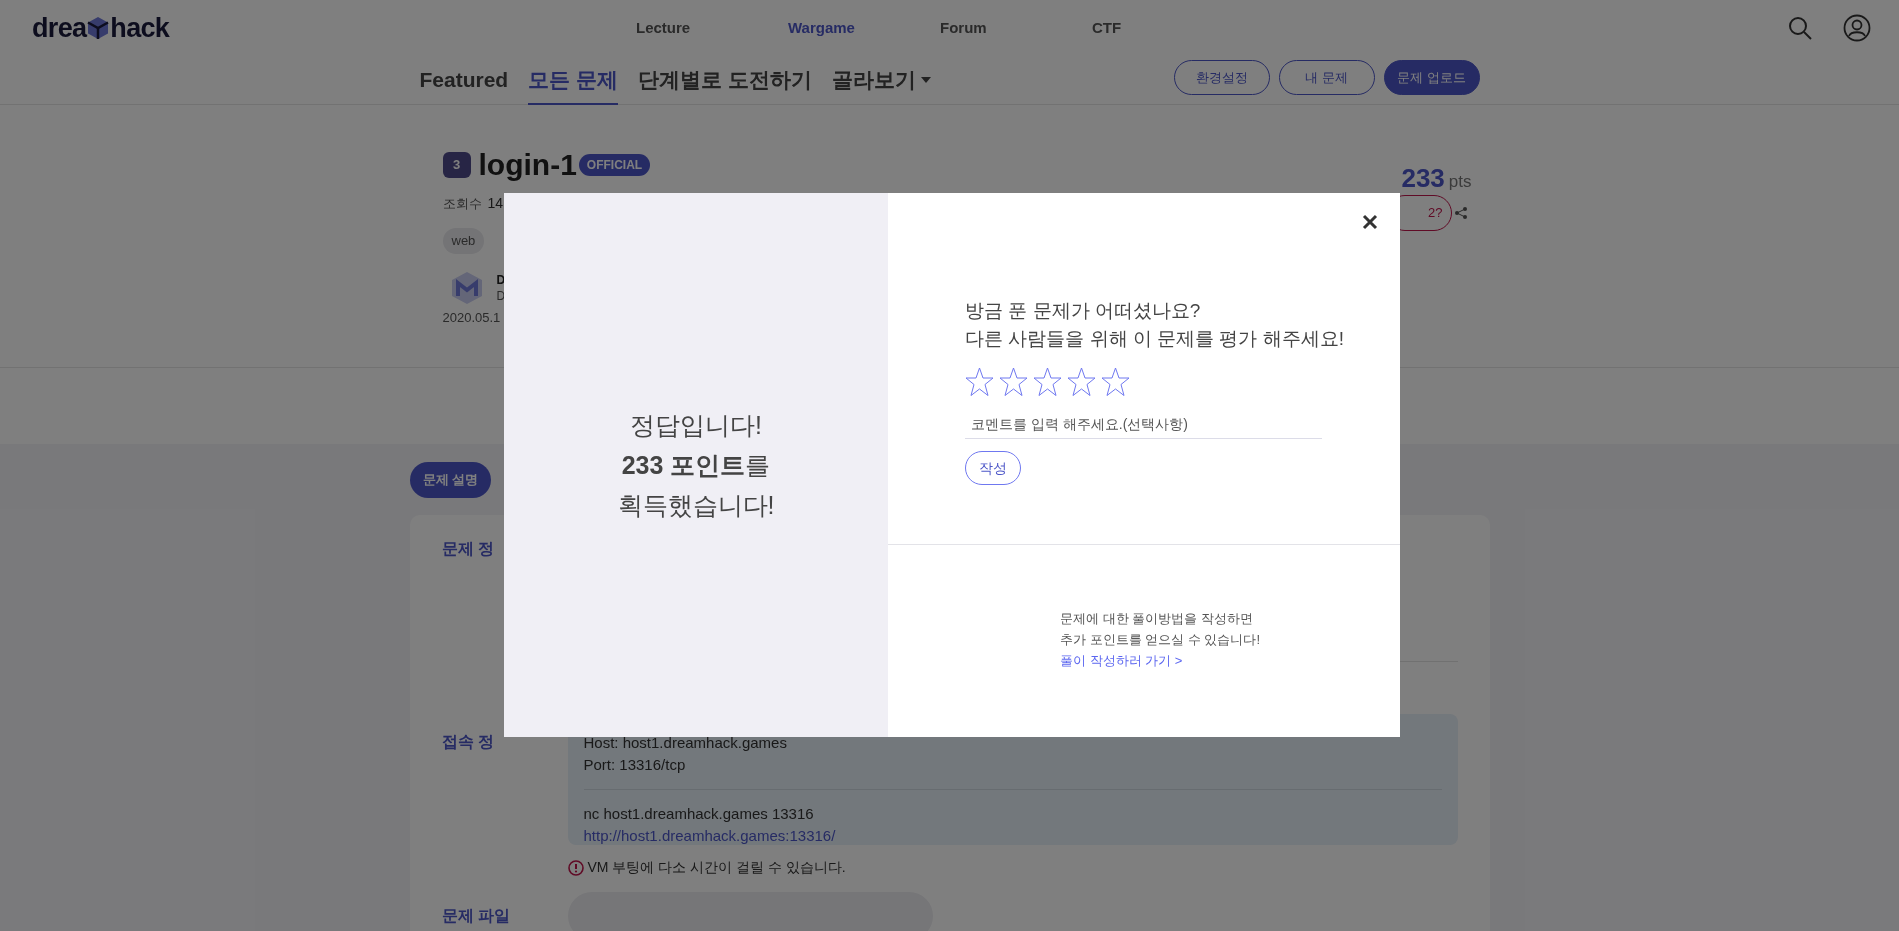 The height and width of the screenshot is (931, 1899). I want to click on official-badge: OFFICIAL, so click(614, 164).